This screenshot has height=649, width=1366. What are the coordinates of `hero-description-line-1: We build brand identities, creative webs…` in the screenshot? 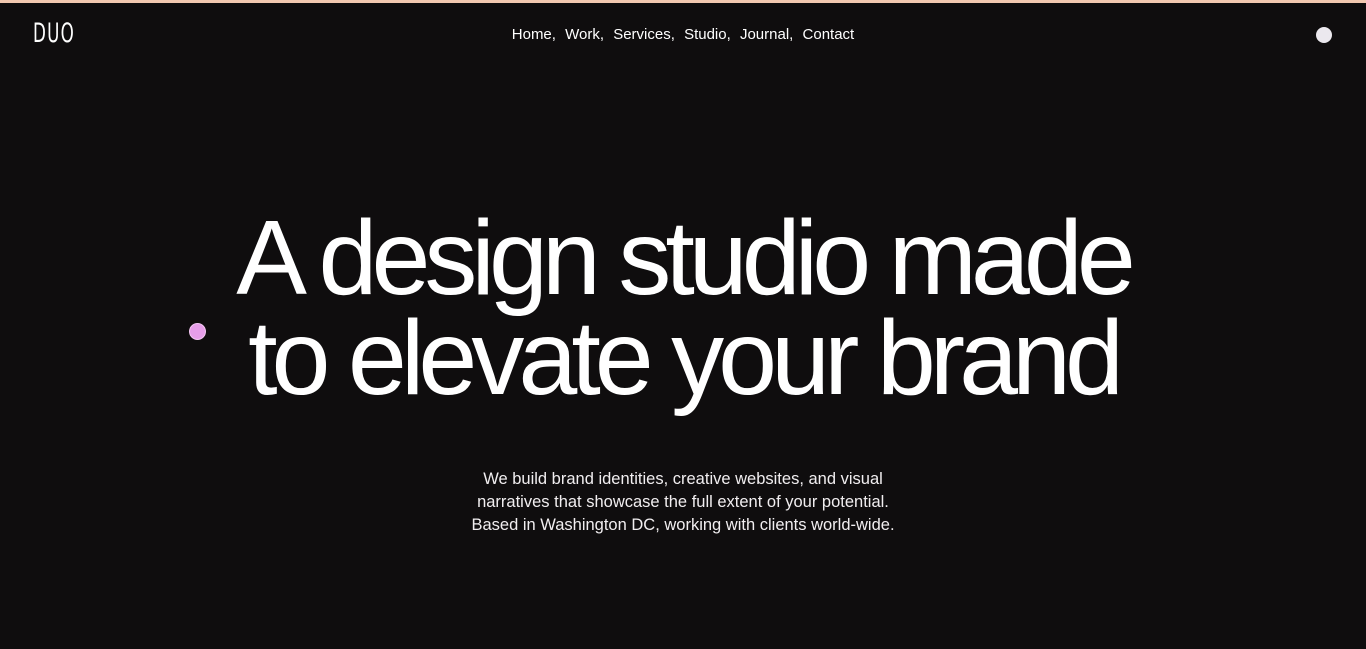 It's located at (683, 479).